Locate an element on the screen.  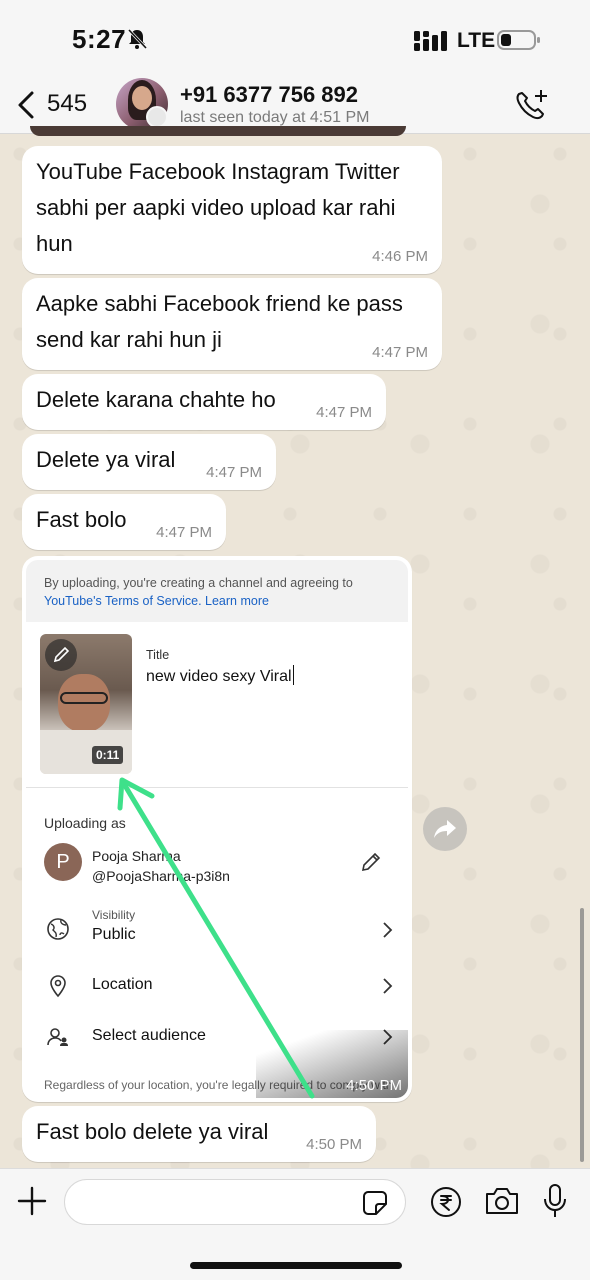
plus-icon is located at coordinates (32, 1201).